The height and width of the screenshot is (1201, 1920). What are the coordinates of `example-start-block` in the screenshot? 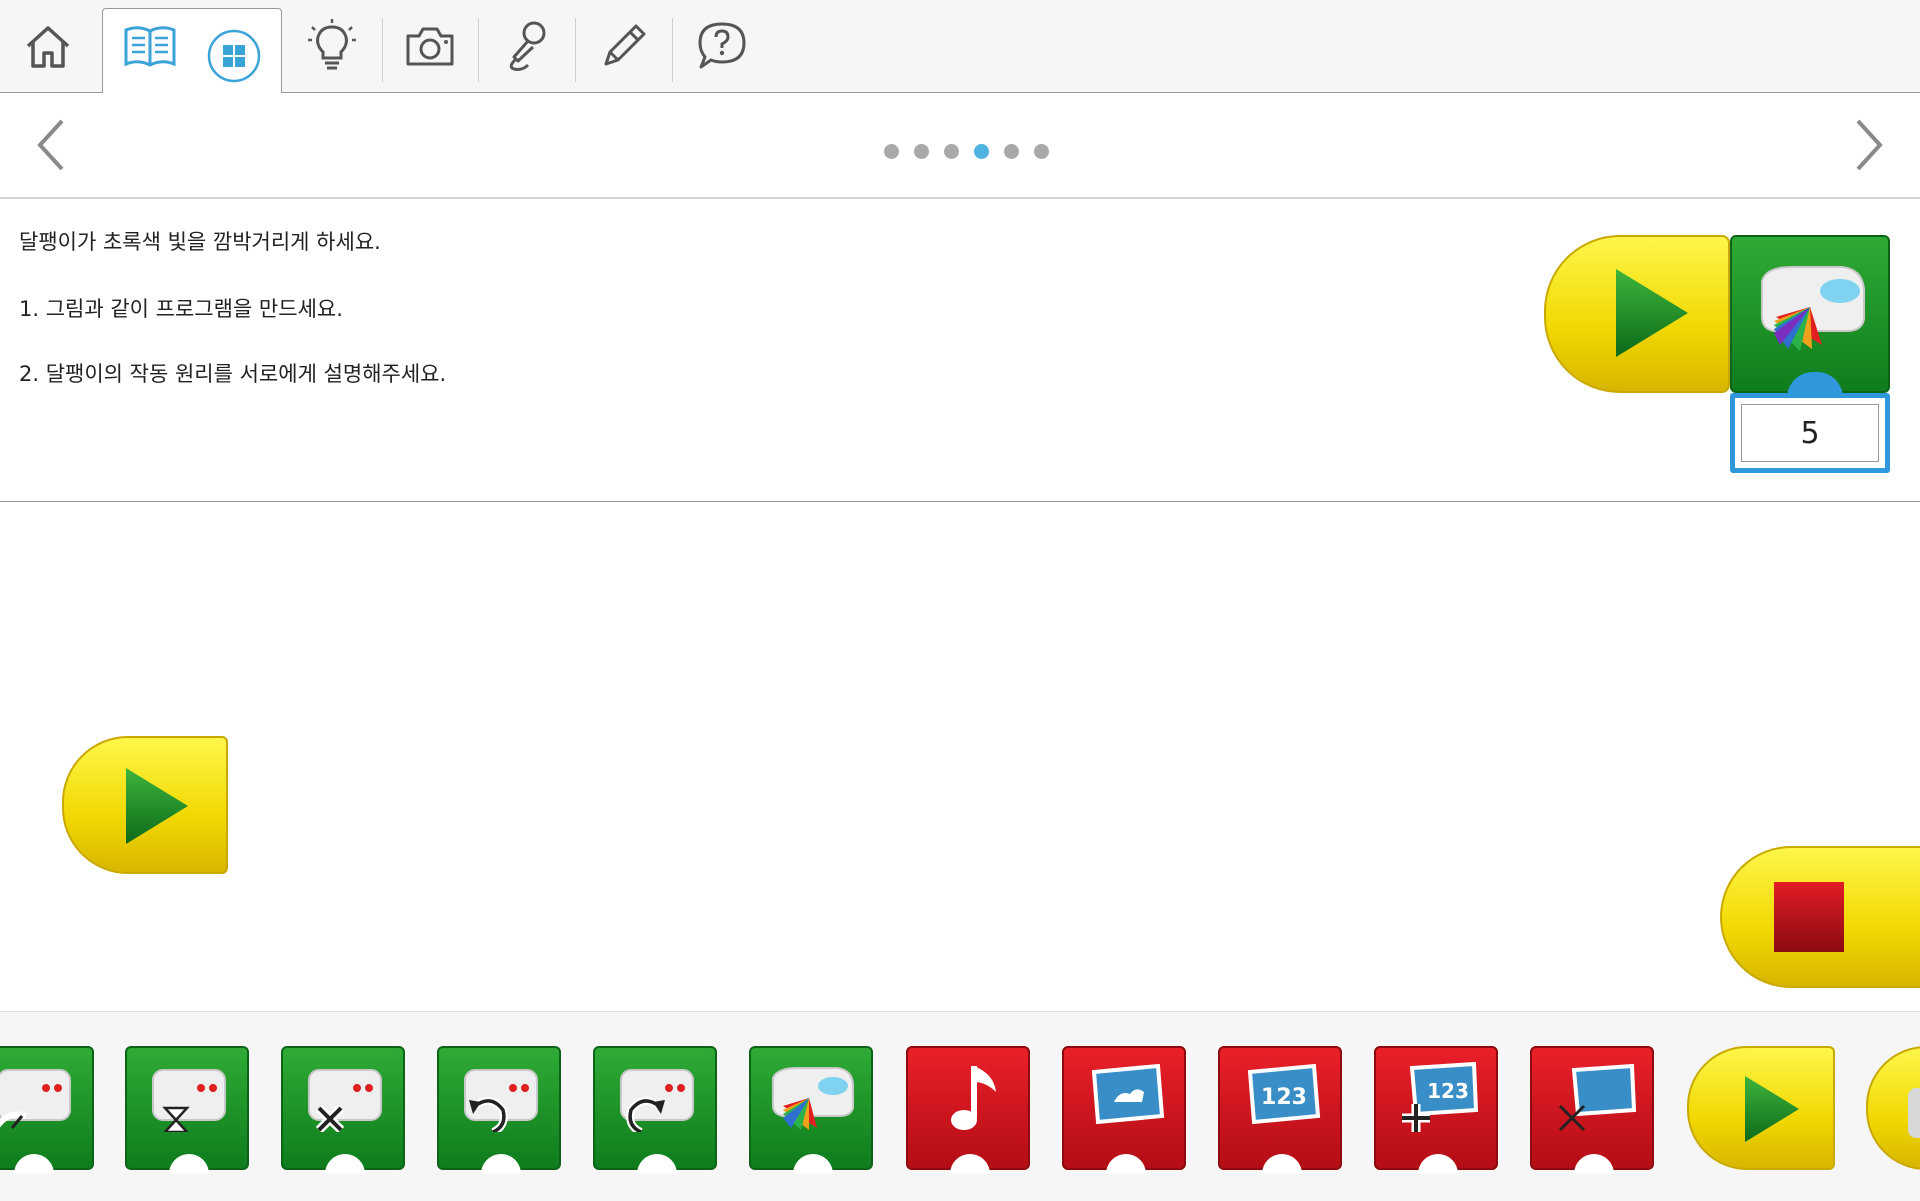 It's located at (1637, 314).